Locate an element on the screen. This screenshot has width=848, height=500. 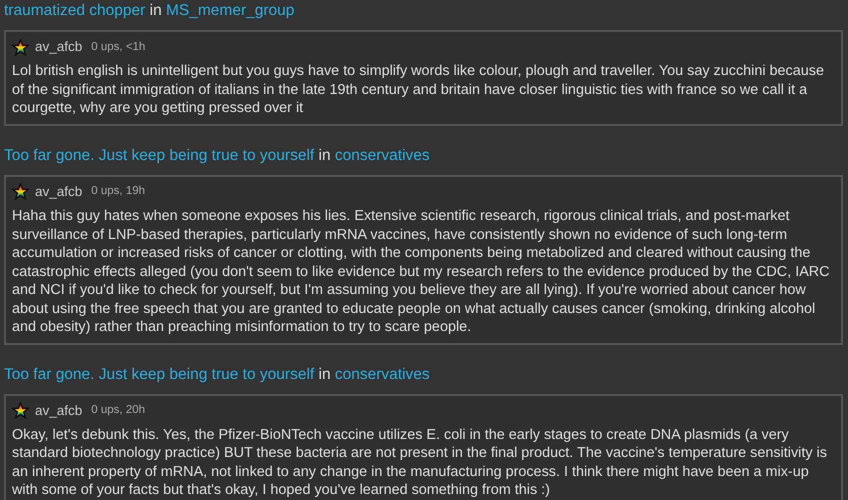
group-link: MS_memer_group is located at coordinates (230, 10).